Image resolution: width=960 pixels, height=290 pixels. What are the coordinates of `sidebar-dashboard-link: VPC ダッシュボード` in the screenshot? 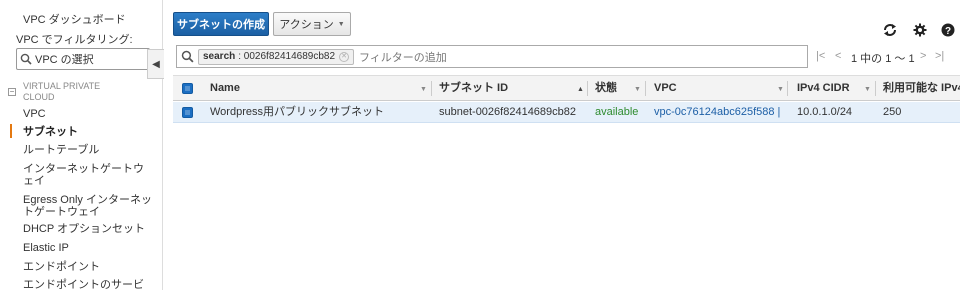 It's located at (74, 19).